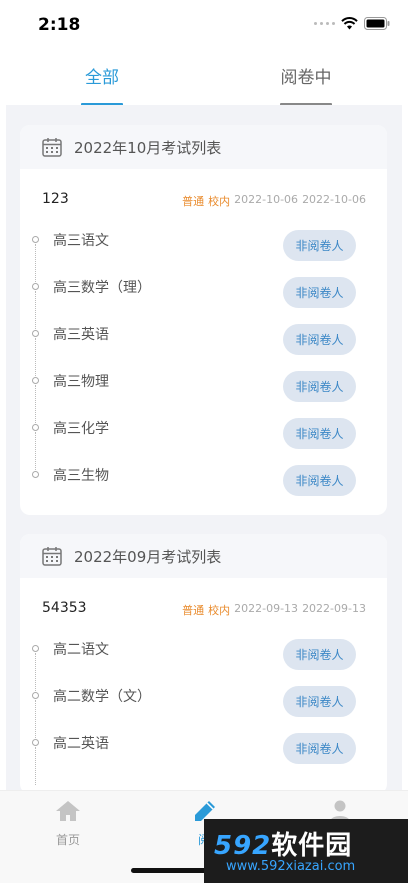  I want to click on subject-name: 高二英语, so click(81, 744).